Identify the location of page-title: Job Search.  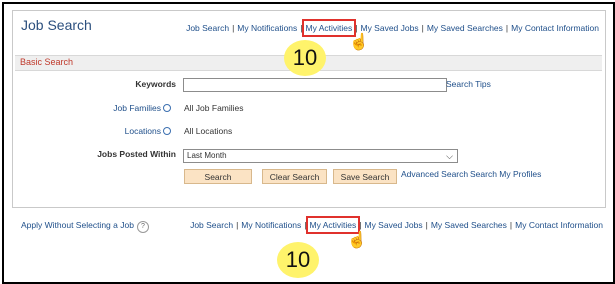
(56, 25).